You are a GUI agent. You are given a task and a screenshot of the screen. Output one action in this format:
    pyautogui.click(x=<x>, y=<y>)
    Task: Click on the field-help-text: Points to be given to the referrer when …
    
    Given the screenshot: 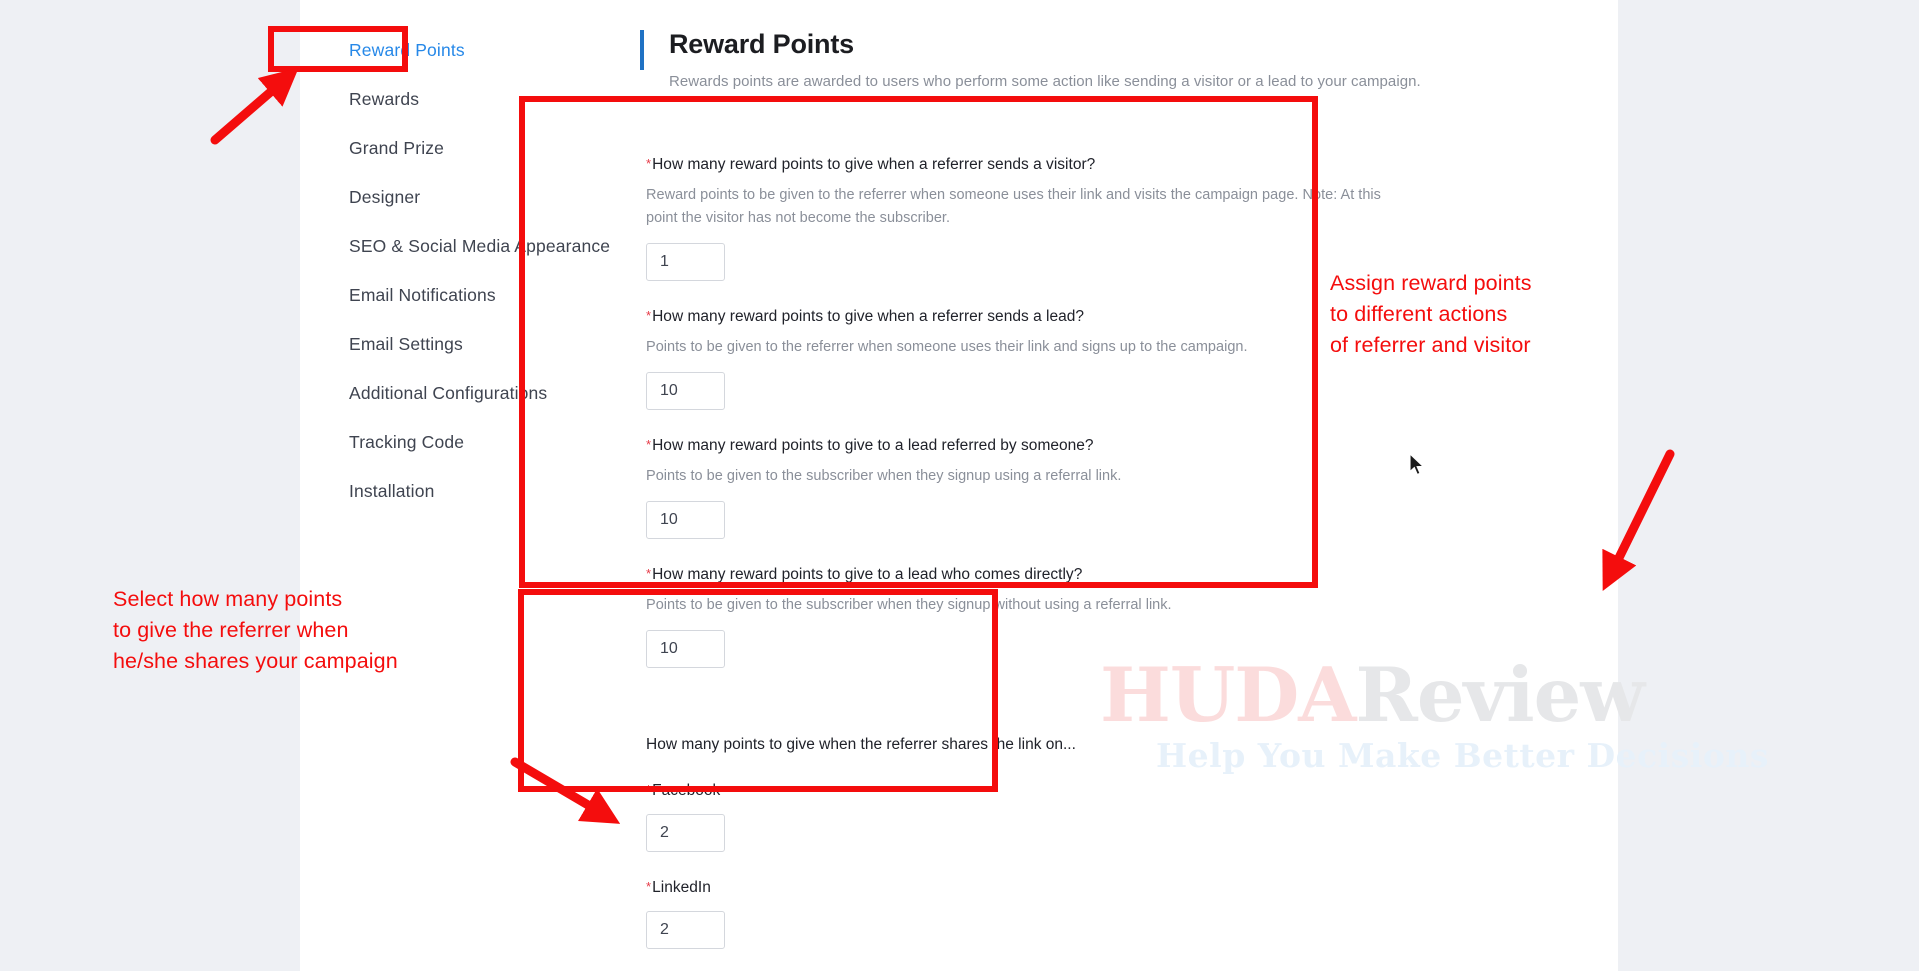 What is the action you would take?
    pyautogui.click(x=947, y=347)
    